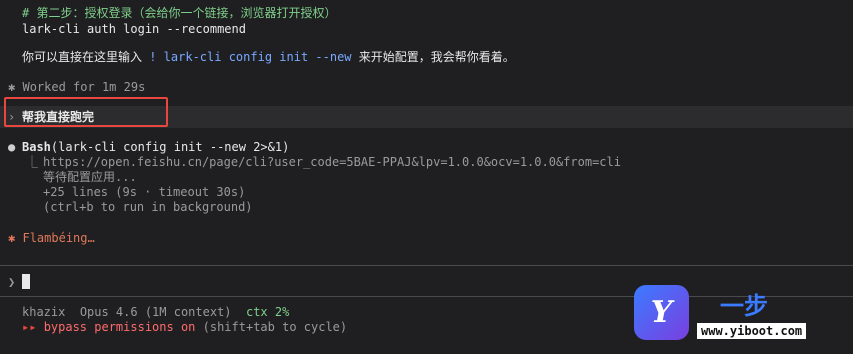  What do you see at coordinates (271, 327) in the screenshot?
I see `bypass-hint: (shift+tab to cycle)` at bounding box center [271, 327].